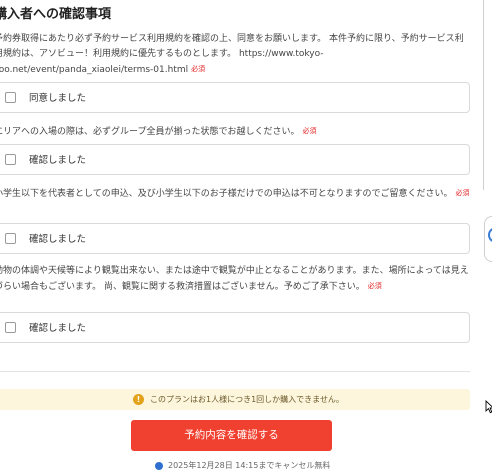 The image size is (492, 471). What do you see at coordinates (235, 159) in the screenshot?
I see `confirm-box-2: 確認しました` at bounding box center [235, 159].